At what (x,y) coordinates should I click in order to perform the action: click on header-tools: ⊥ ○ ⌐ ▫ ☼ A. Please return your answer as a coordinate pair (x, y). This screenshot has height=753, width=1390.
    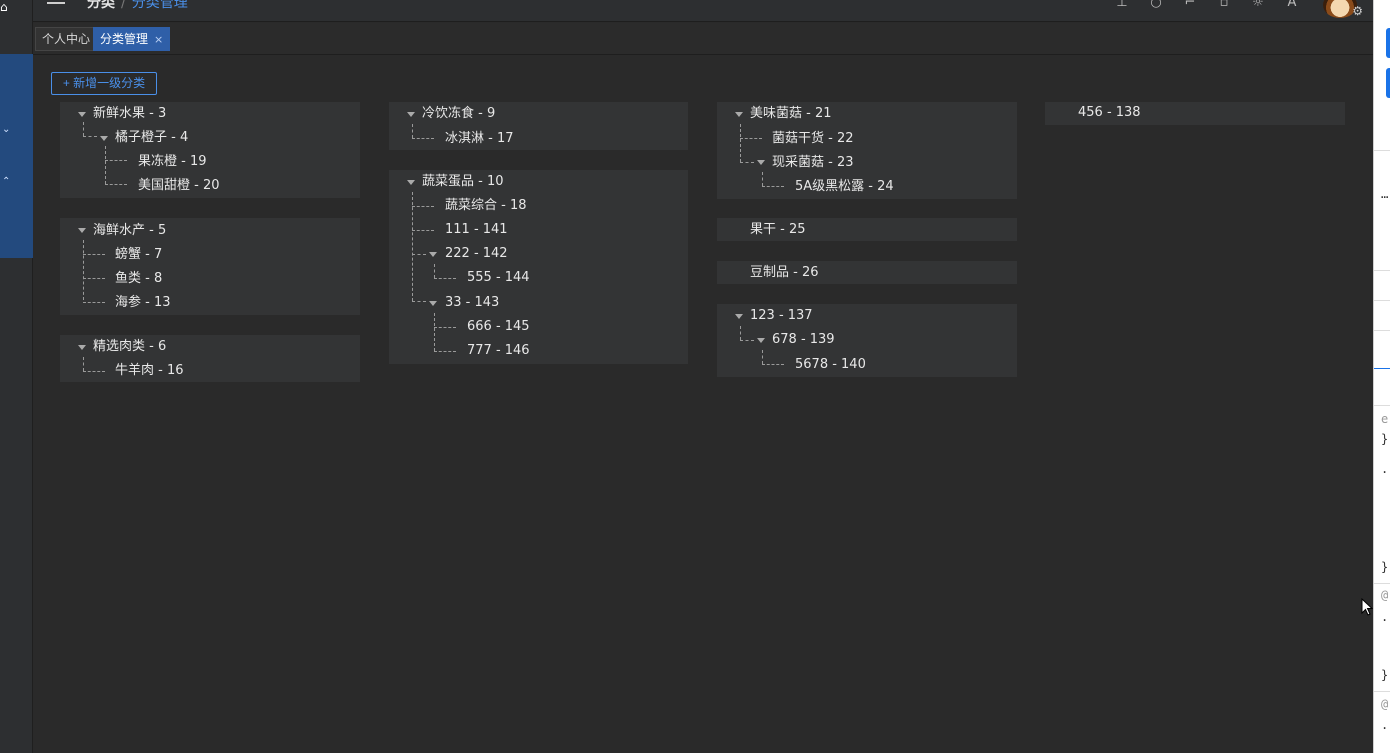
    Looking at the image, I should click on (1235, 9).